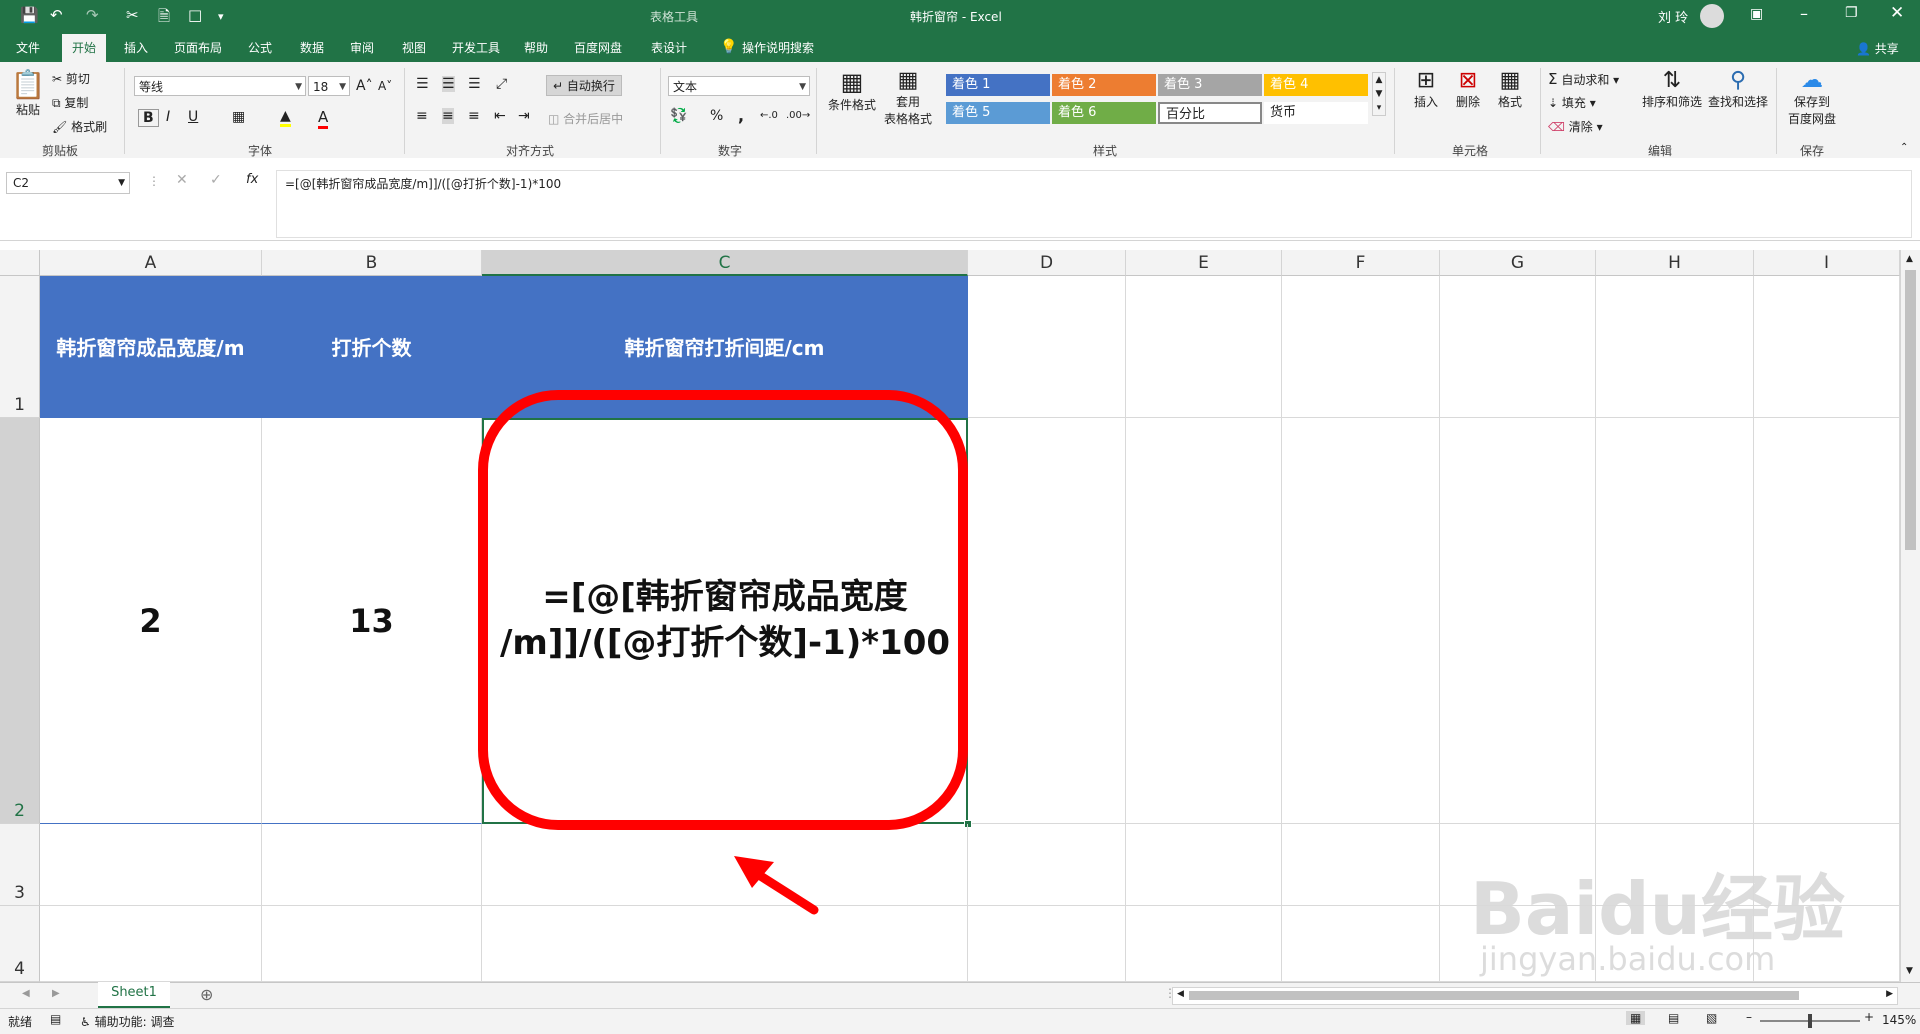 The height and width of the screenshot is (1034, 1920). What do you see at coordinates (79, 126) in the screenshot?
I see `format-painter-button: 🖌 格式刷` at bounding box center [79, 126].